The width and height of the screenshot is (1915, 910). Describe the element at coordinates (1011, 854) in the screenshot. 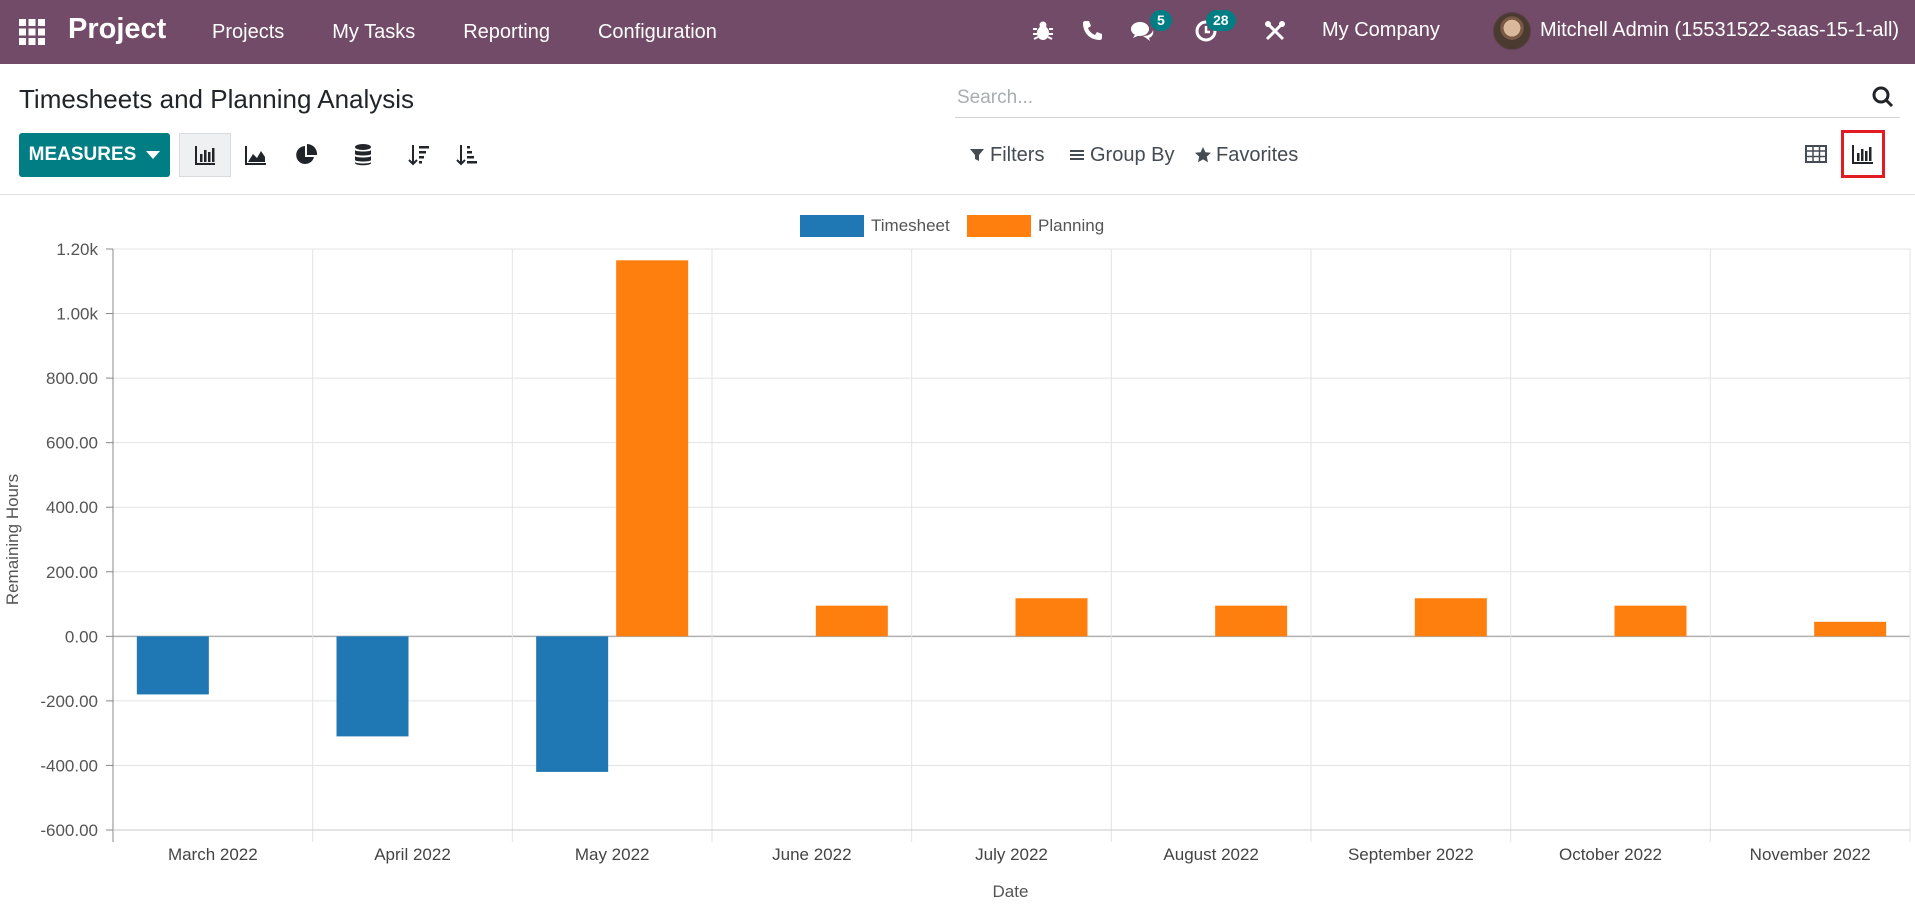

I see `x-tick-label: July 2022` at that location.